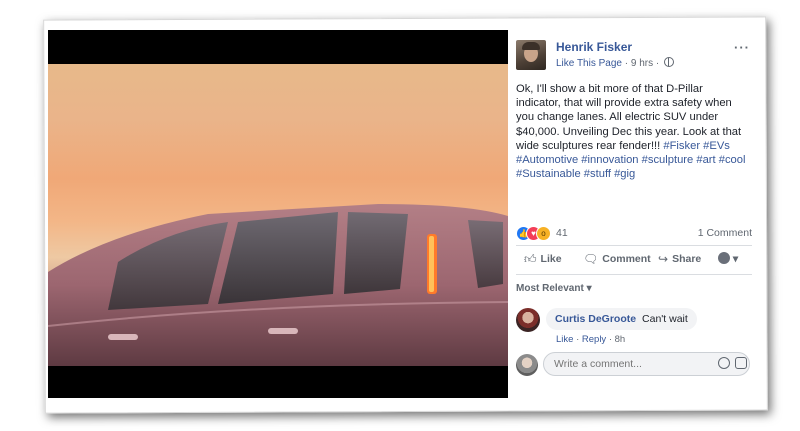 Image resolution: width=800 pixels, height=431 pixels. What do you see at coordinates (527, 365) in the screenshot?
I see `current-user-avatar` at bounding box center [527, 365].